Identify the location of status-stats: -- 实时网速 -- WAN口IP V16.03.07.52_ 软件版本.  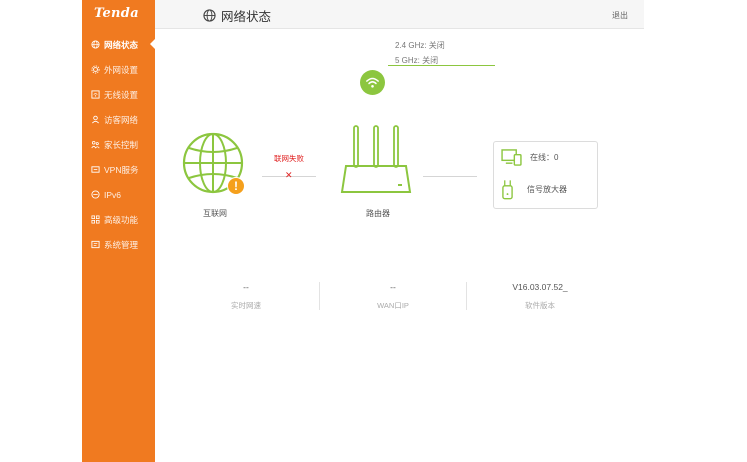
(399, 298).